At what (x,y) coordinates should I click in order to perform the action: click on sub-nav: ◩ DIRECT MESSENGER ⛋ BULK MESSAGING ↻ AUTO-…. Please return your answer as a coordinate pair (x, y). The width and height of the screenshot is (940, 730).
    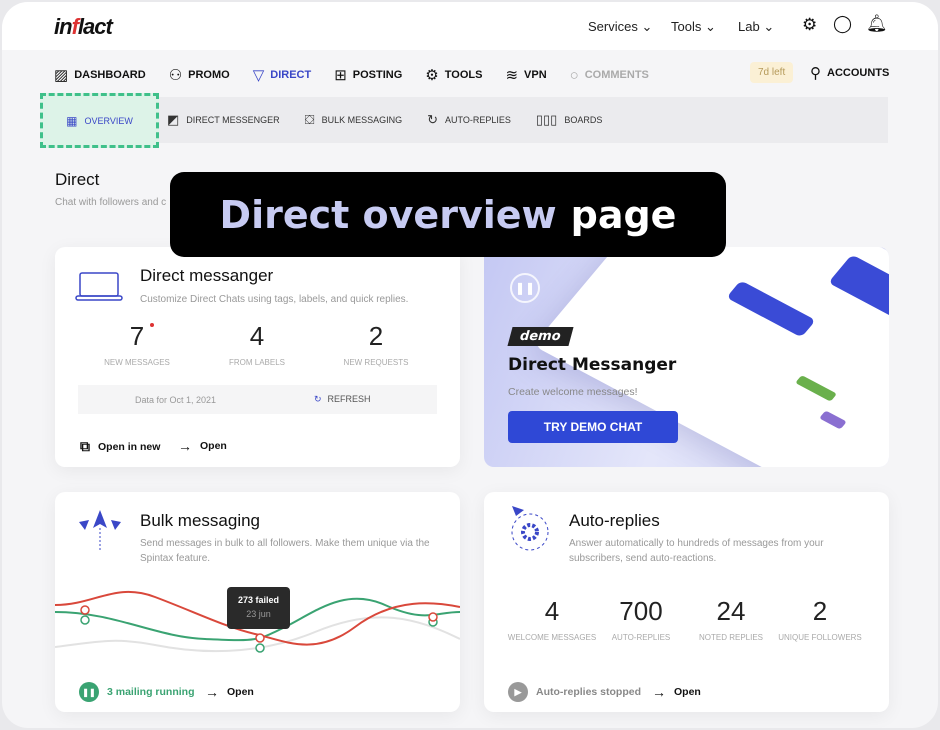
    Looking at the image, I should click on (471, 120).